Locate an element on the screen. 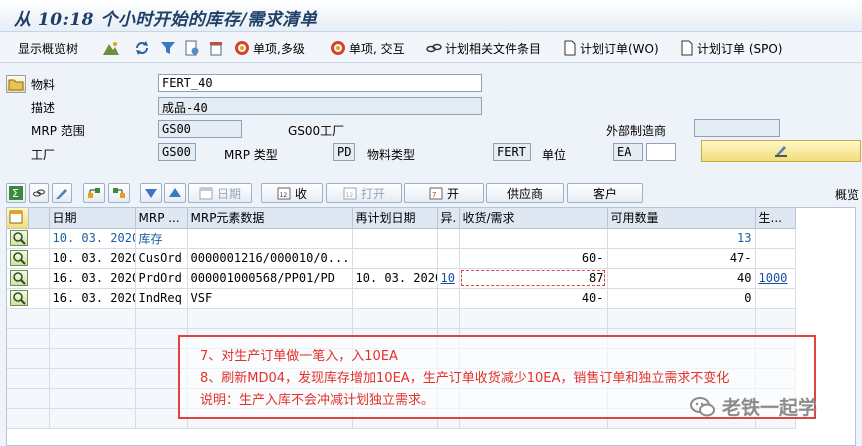  column-date: 日期 is located at coordinates (92, 218).